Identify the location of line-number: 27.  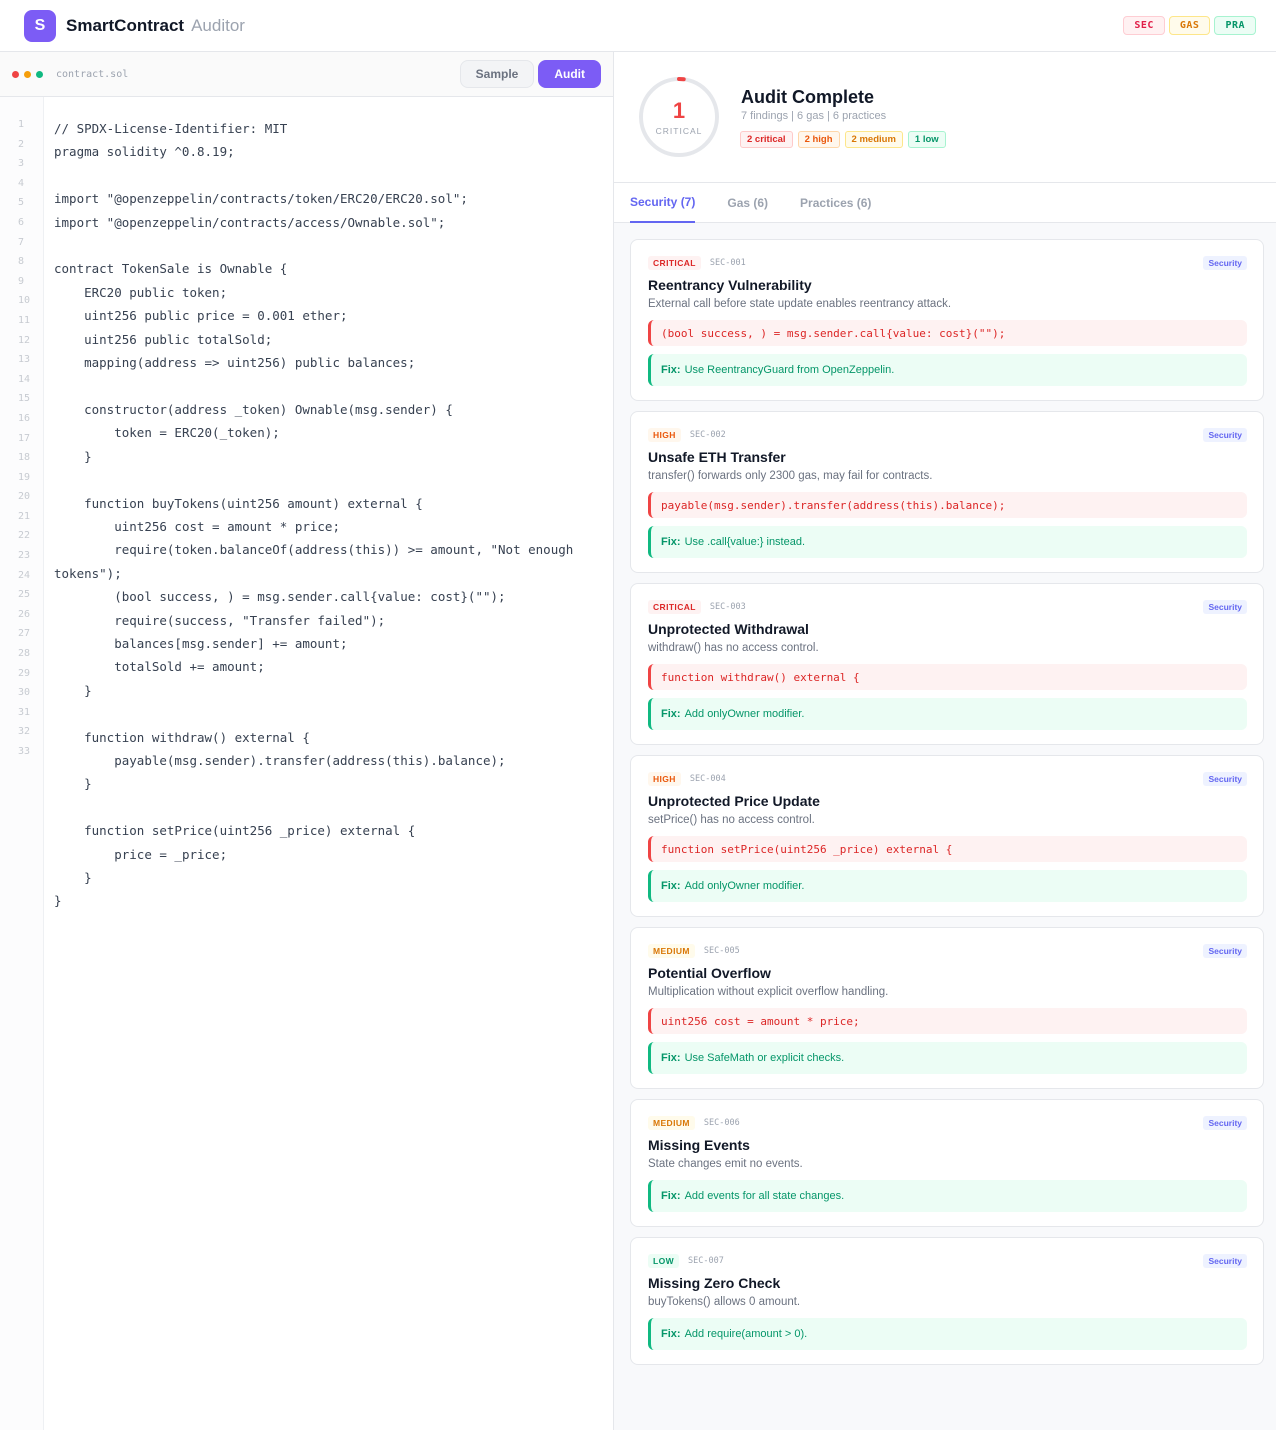
(24, 634).